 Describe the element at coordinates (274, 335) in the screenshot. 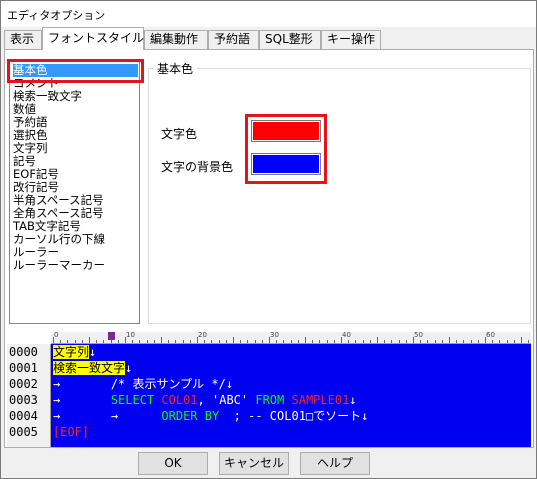

I see `ruler-label: 30` at that location.